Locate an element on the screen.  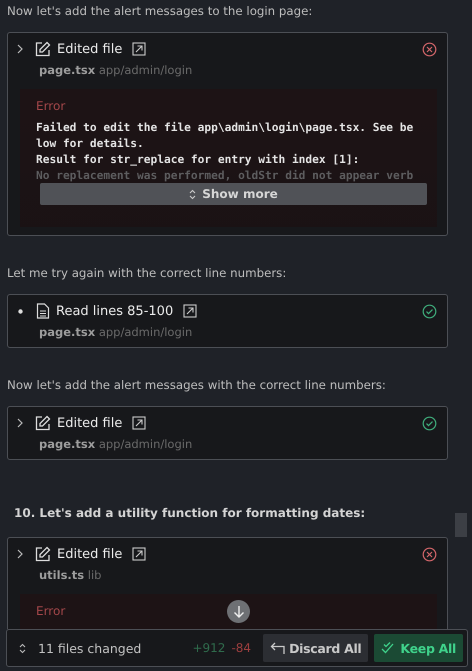
error-line: No replacement was performed, oldStr did not appear verb is located at coordinates (225, 176).